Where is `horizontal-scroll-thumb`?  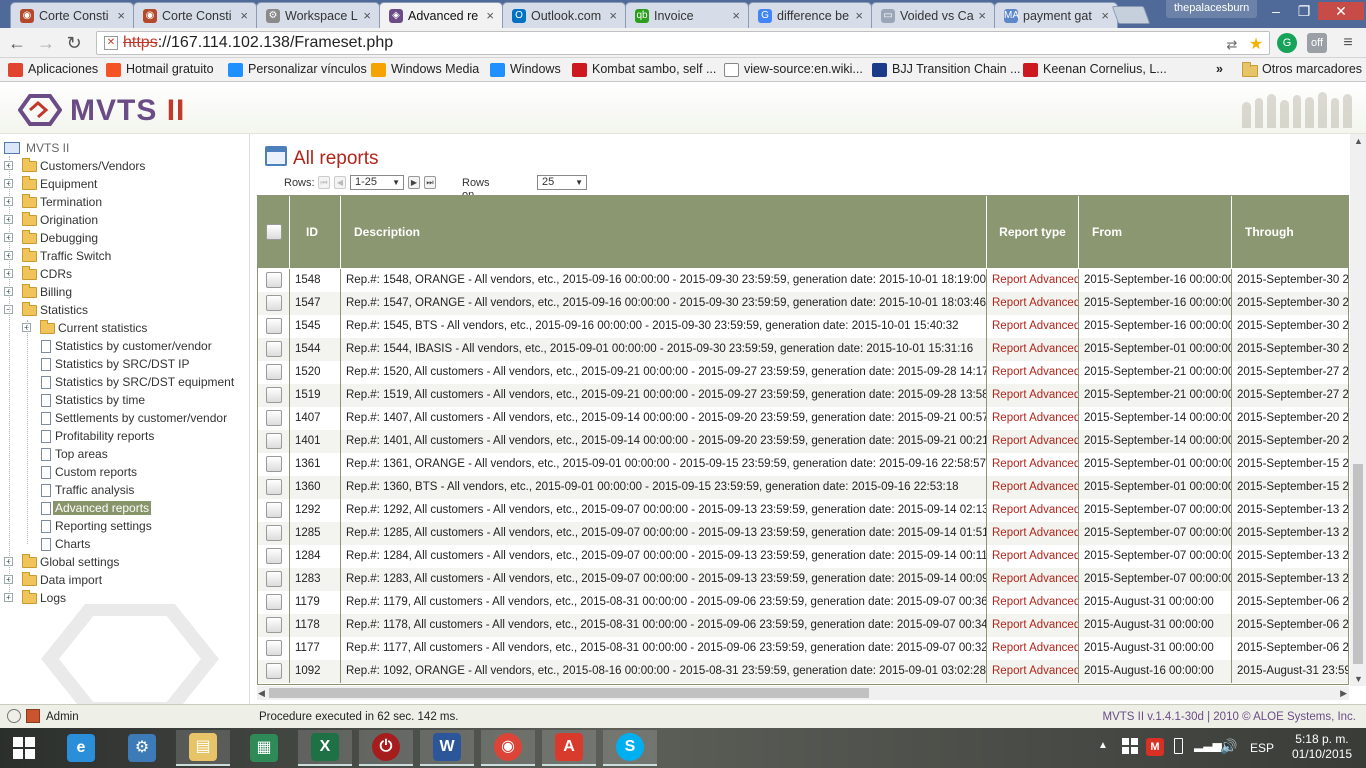 horizontal-scroll-thumb is located at coordinates (569, 693).